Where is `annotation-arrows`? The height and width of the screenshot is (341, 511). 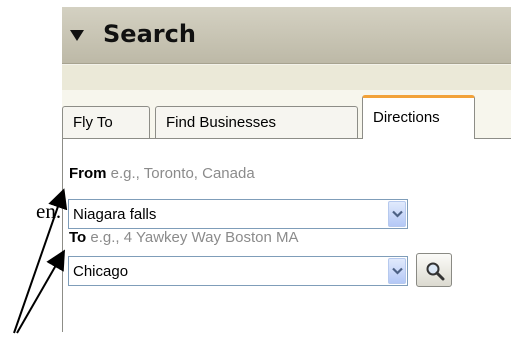 annotation-arrows is located at coordinates (40, 261).